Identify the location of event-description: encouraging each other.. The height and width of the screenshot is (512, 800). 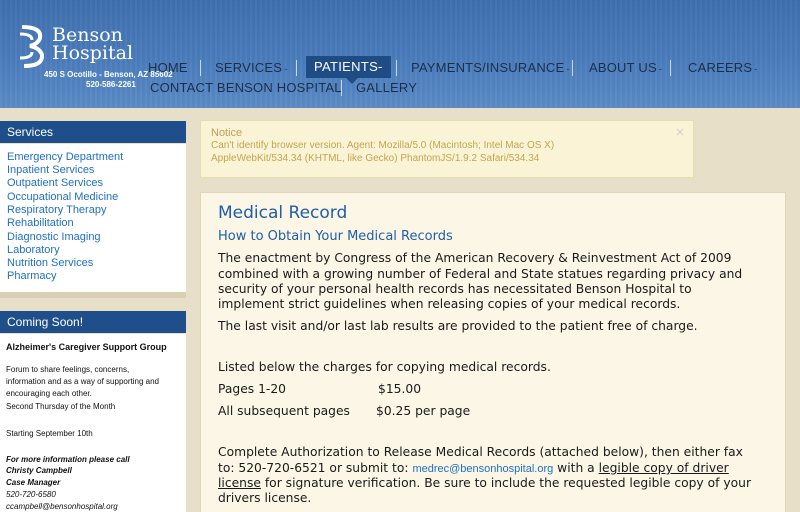
(49, 393).